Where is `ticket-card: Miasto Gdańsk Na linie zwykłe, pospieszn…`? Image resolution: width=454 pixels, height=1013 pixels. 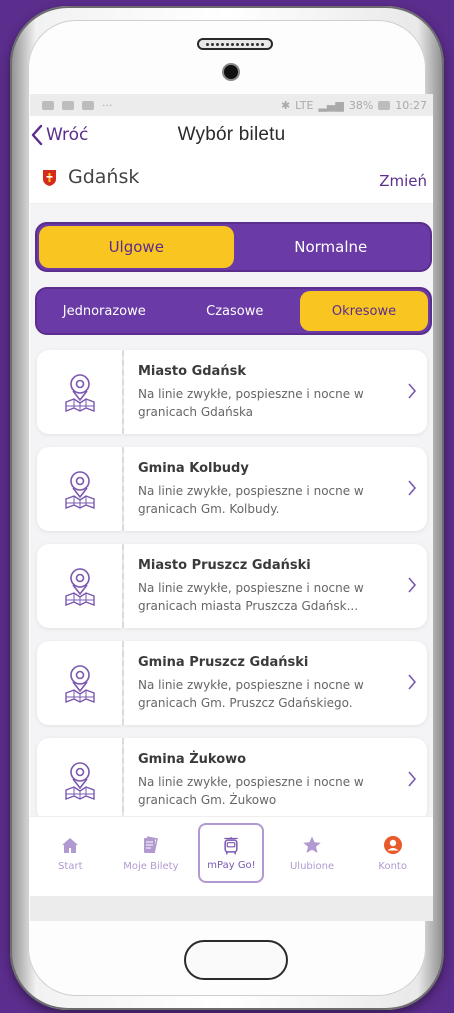 ticket-card: Miasto Gdańsk Na linie zwykłe, pospieszn… is located at coordinates (232, 392).